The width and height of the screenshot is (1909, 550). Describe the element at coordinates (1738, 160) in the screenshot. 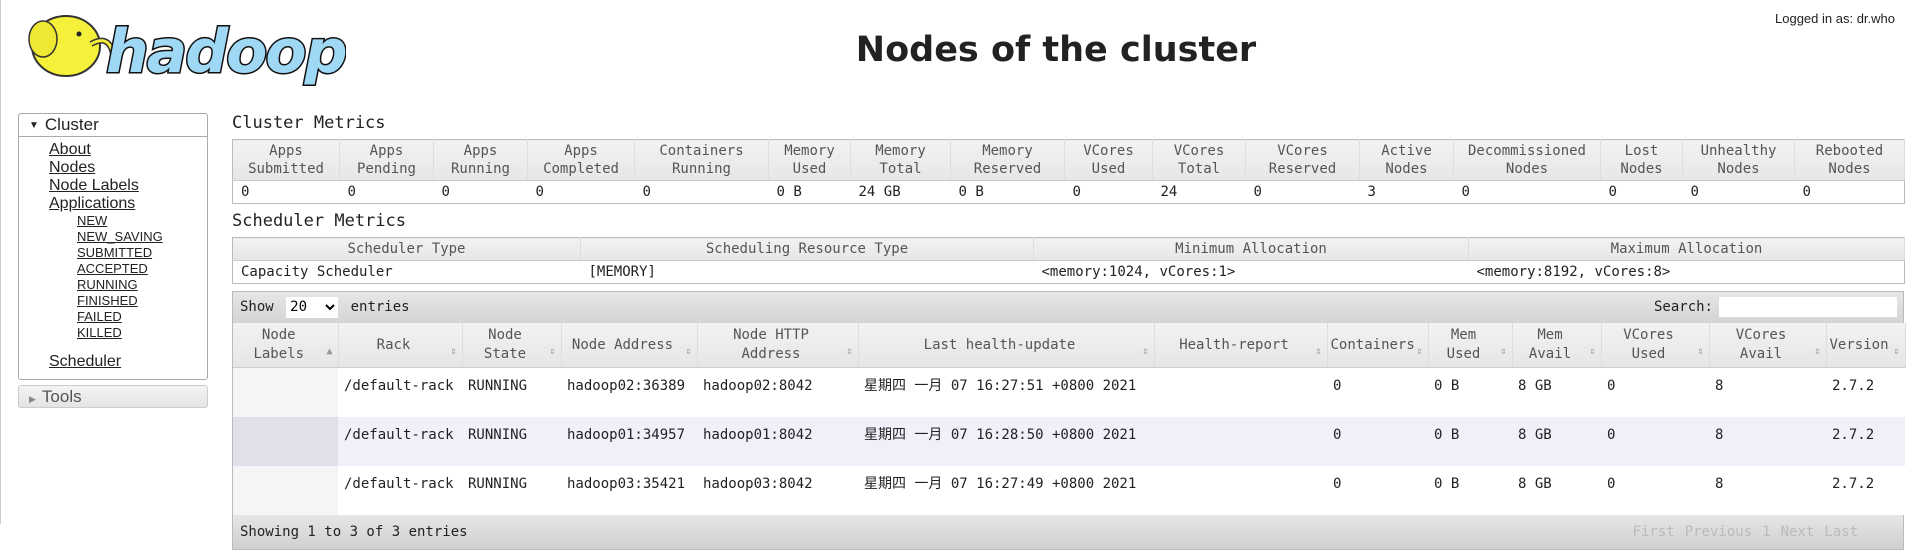

I see `metric-header-unhealthy-nodes: Unhealthy Nodes` at that location.